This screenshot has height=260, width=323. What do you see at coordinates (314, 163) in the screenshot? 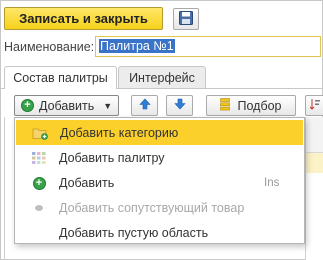
I see `selected-row` at bounding box center [314, 163].